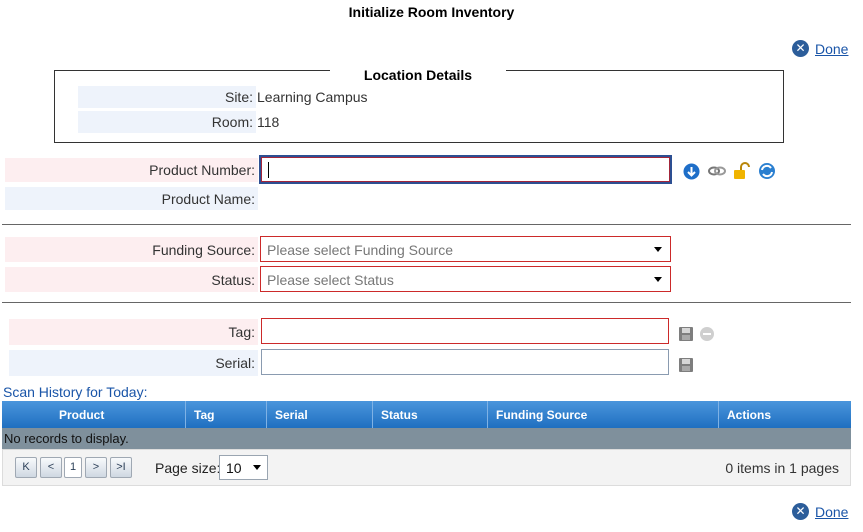 This screenshot has height=532, width=863. What do you see at coordinates (96, 467) in the screenshot?
I see `next-page-button: >` at bounding box center [96, 467].